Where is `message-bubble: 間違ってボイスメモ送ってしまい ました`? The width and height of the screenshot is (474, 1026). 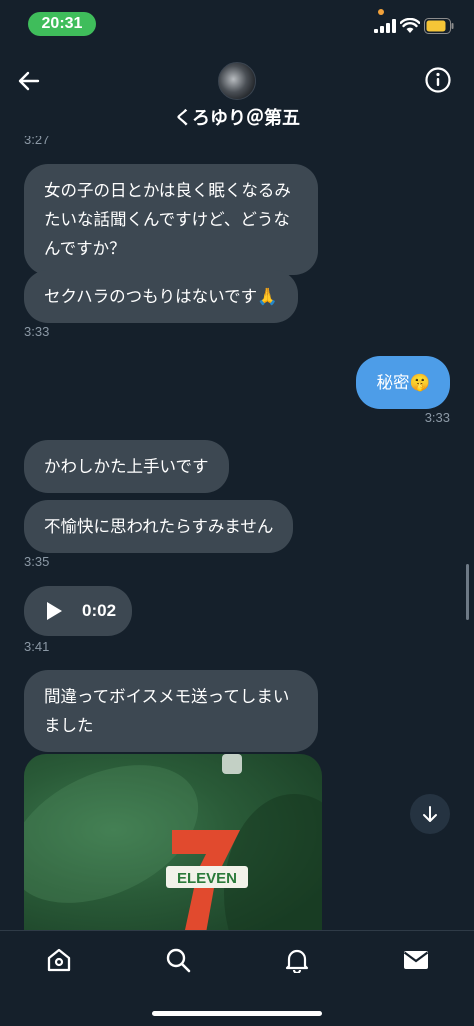 message-bubble: 間違ってボイスメモ送ってしまい ました is located at coordinates (171, 711).